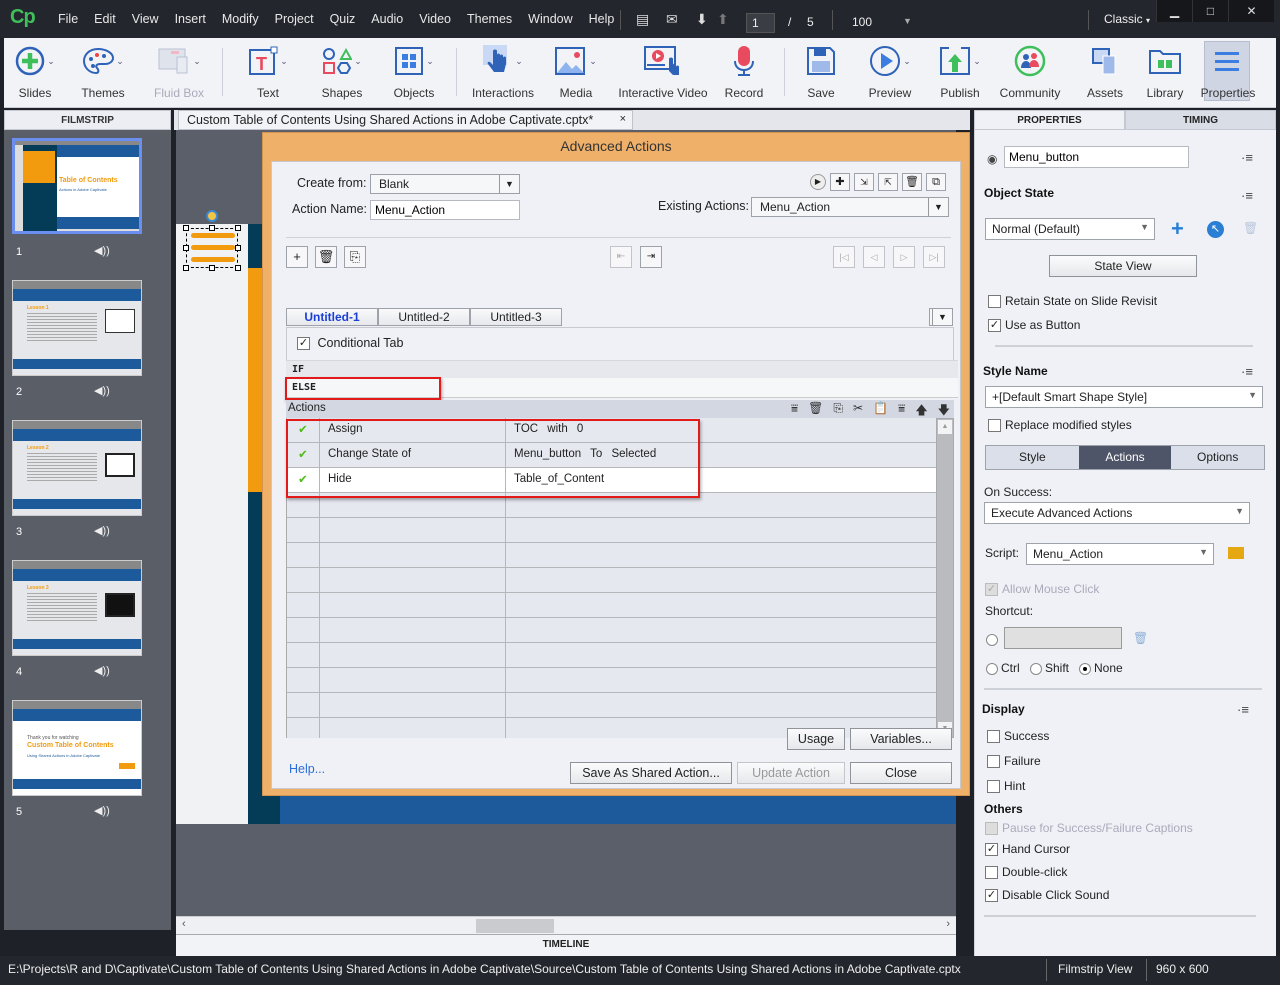 Image resolution: width=1280 pixels, height=985 pixels. What do you see at coordinates (326, 257) in the screenshot?
I see `delete-decision-button: 🗑` at bounding box center [326, 257].